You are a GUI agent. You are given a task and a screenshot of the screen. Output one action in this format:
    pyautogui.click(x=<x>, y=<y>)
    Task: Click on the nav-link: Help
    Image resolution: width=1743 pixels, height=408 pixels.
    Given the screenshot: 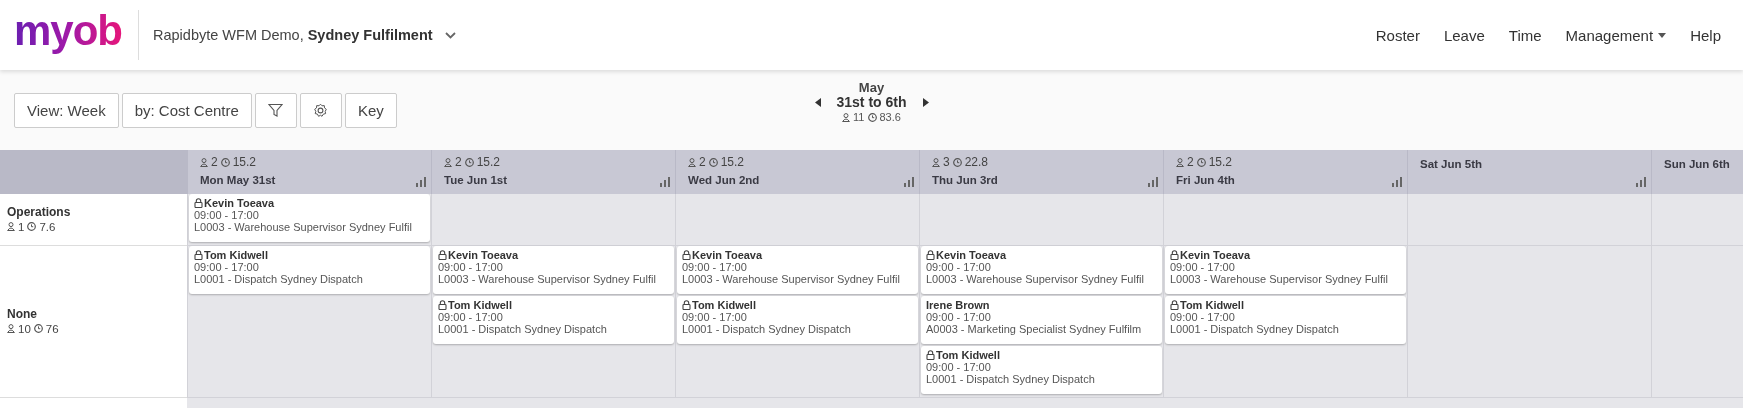 What is the action you would take?
    pyautogui.click(x=1705, y=35)
    